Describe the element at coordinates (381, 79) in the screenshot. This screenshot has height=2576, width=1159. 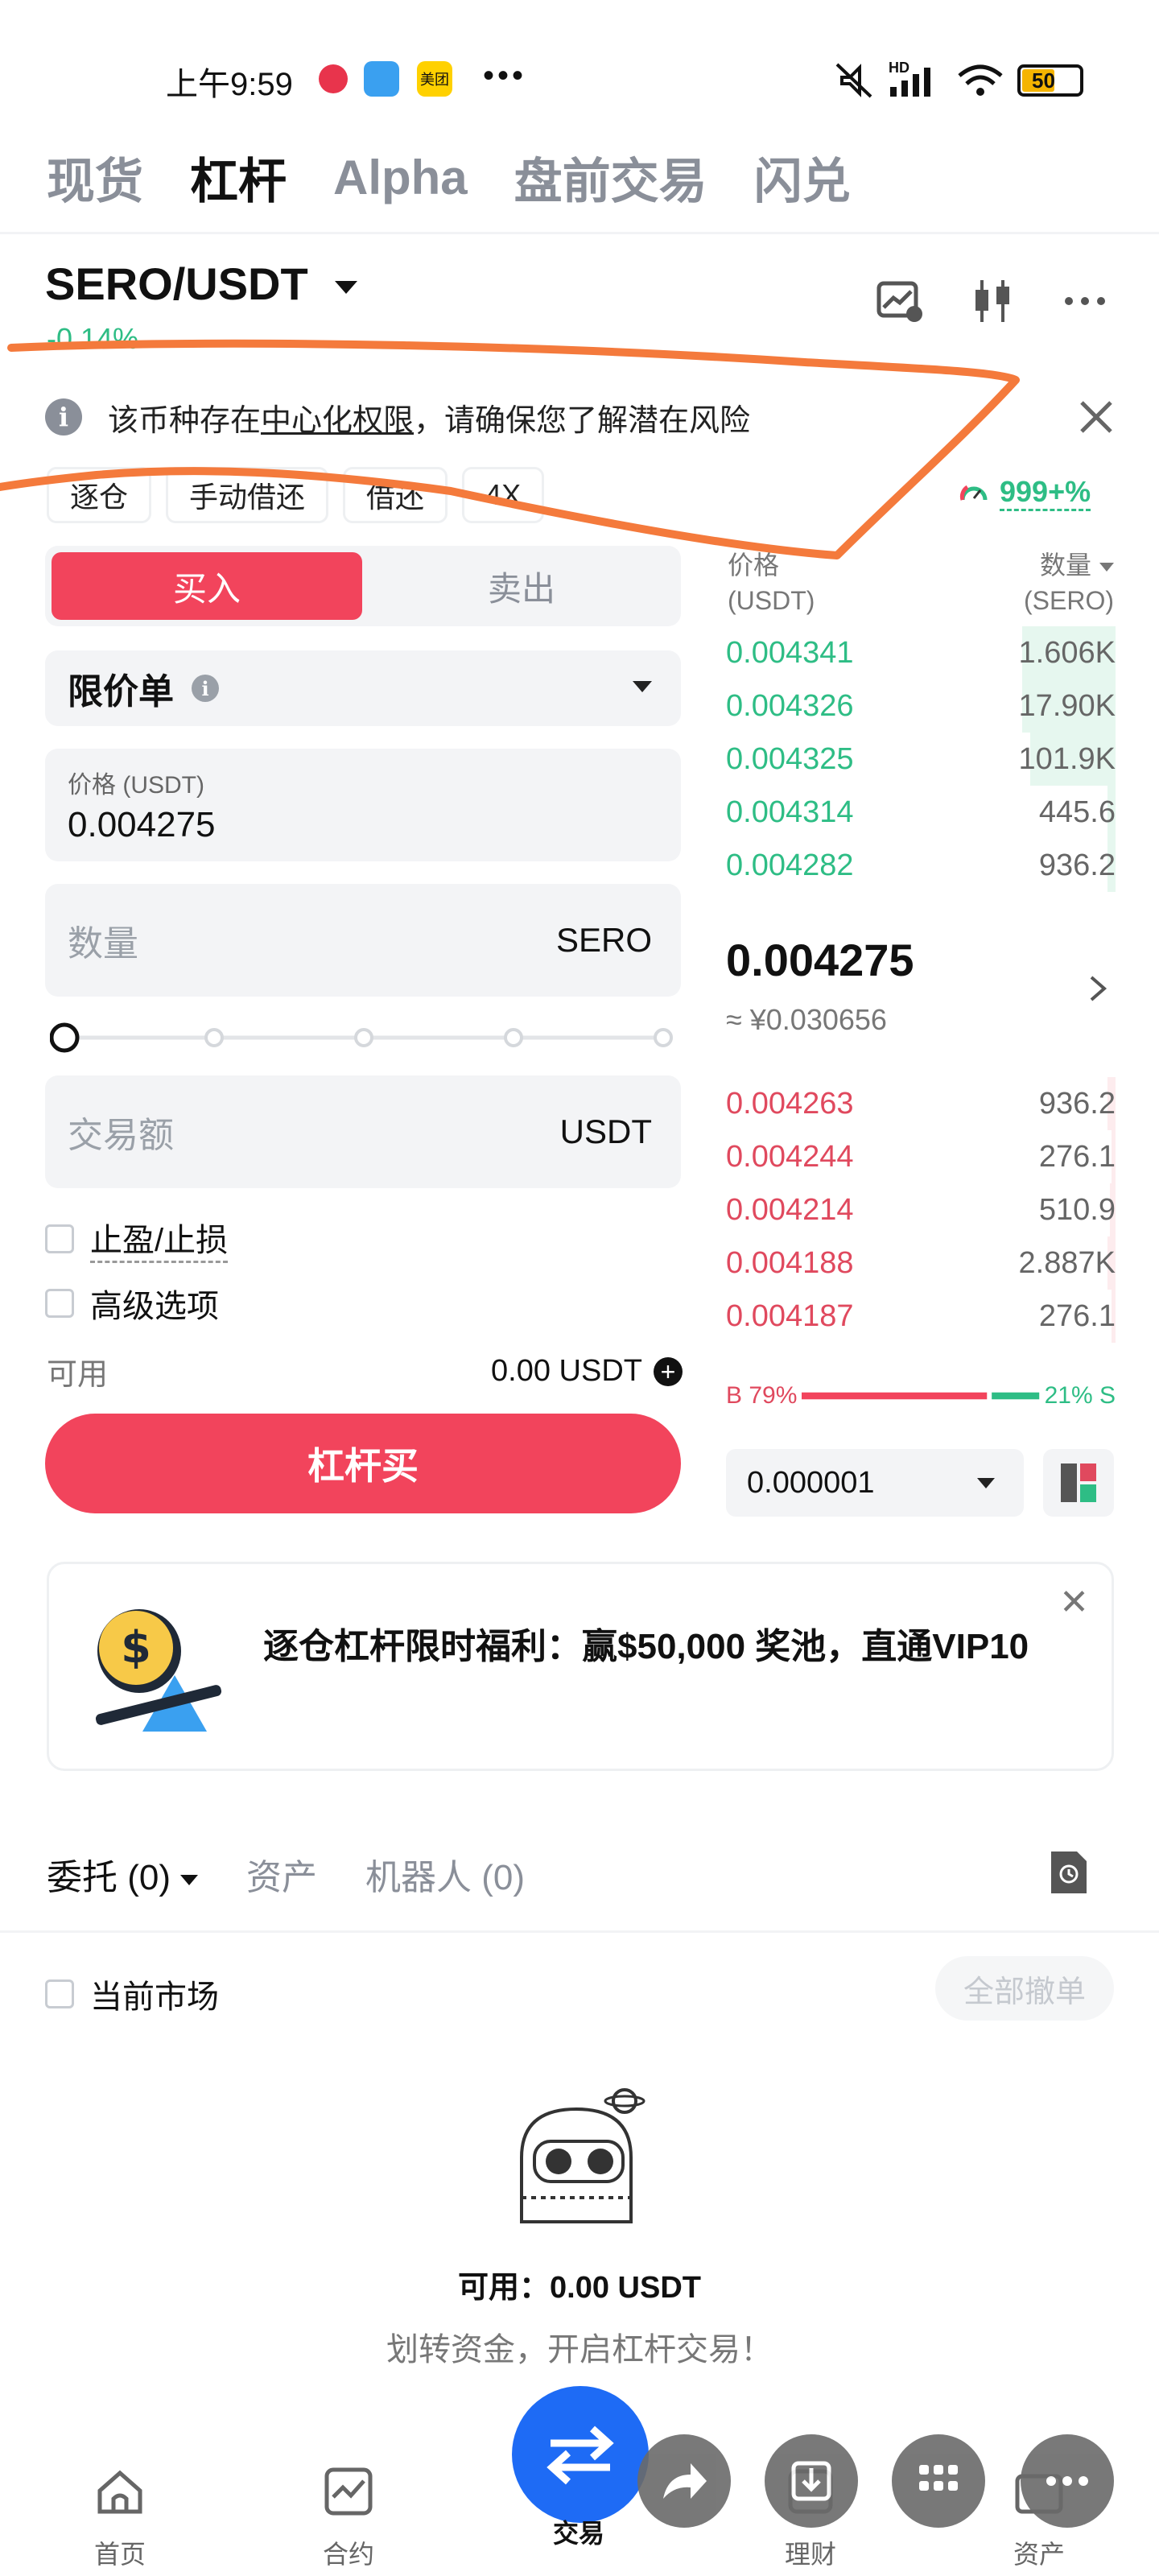
I see `chat-app-icon` at that location.